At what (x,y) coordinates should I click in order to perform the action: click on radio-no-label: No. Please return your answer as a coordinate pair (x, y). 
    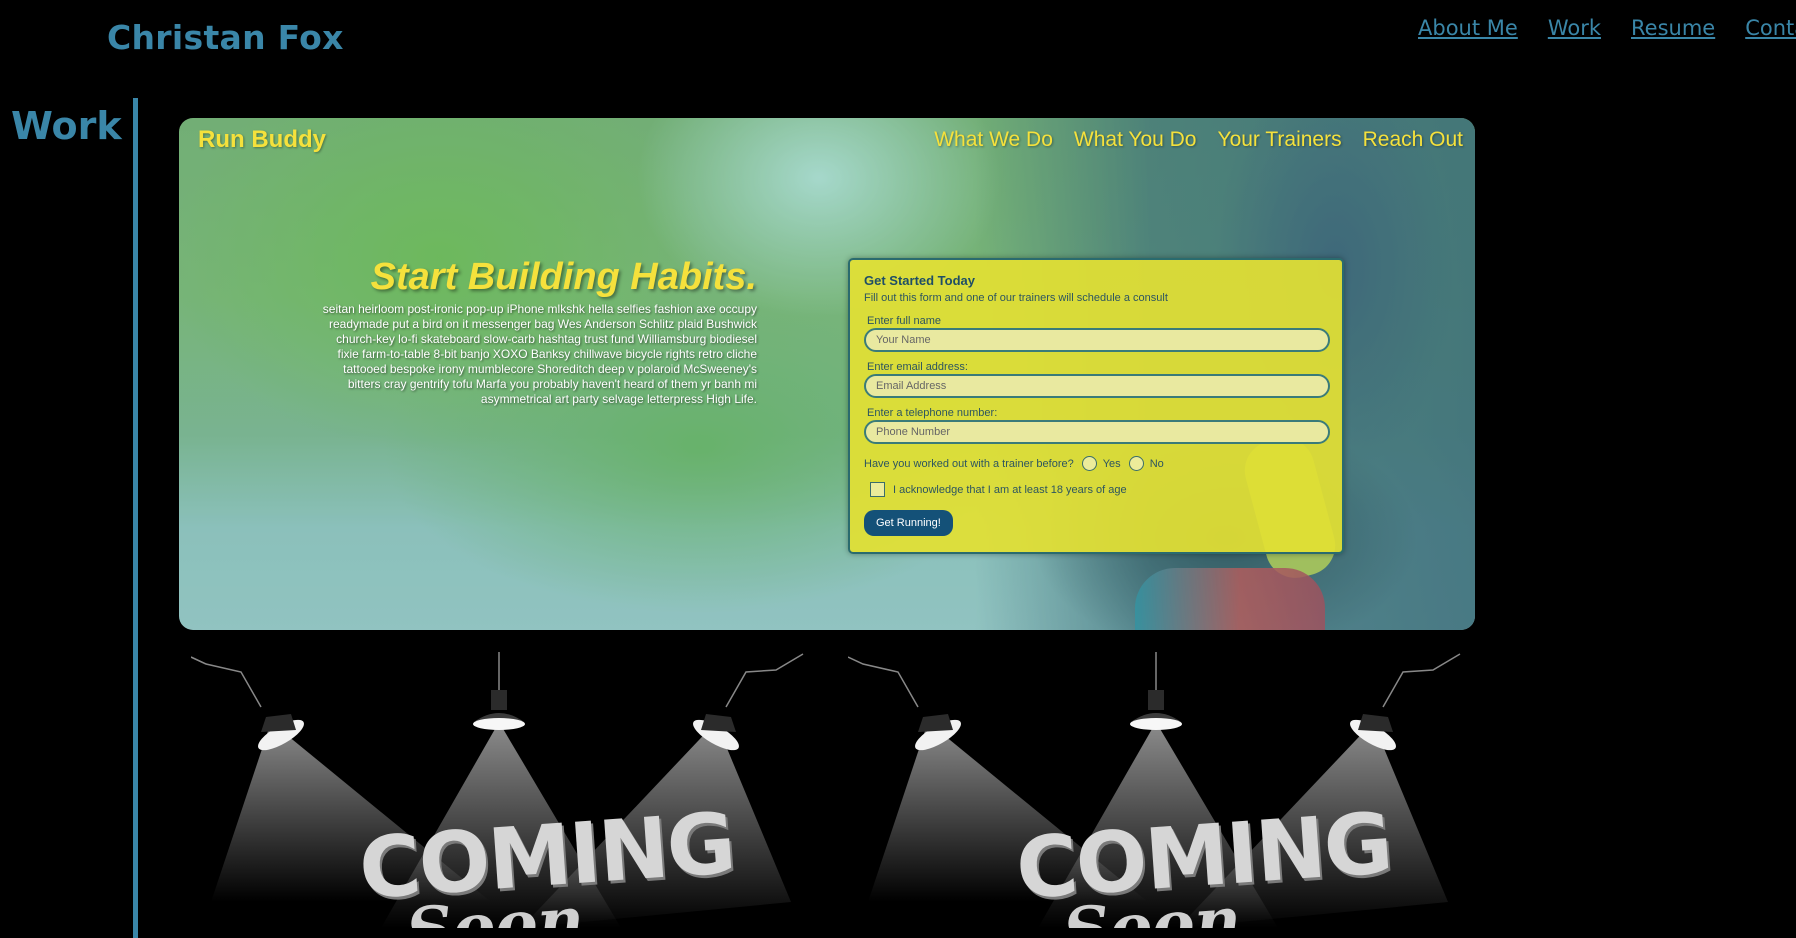
    Looking at the image, I should click on (1156, 463).